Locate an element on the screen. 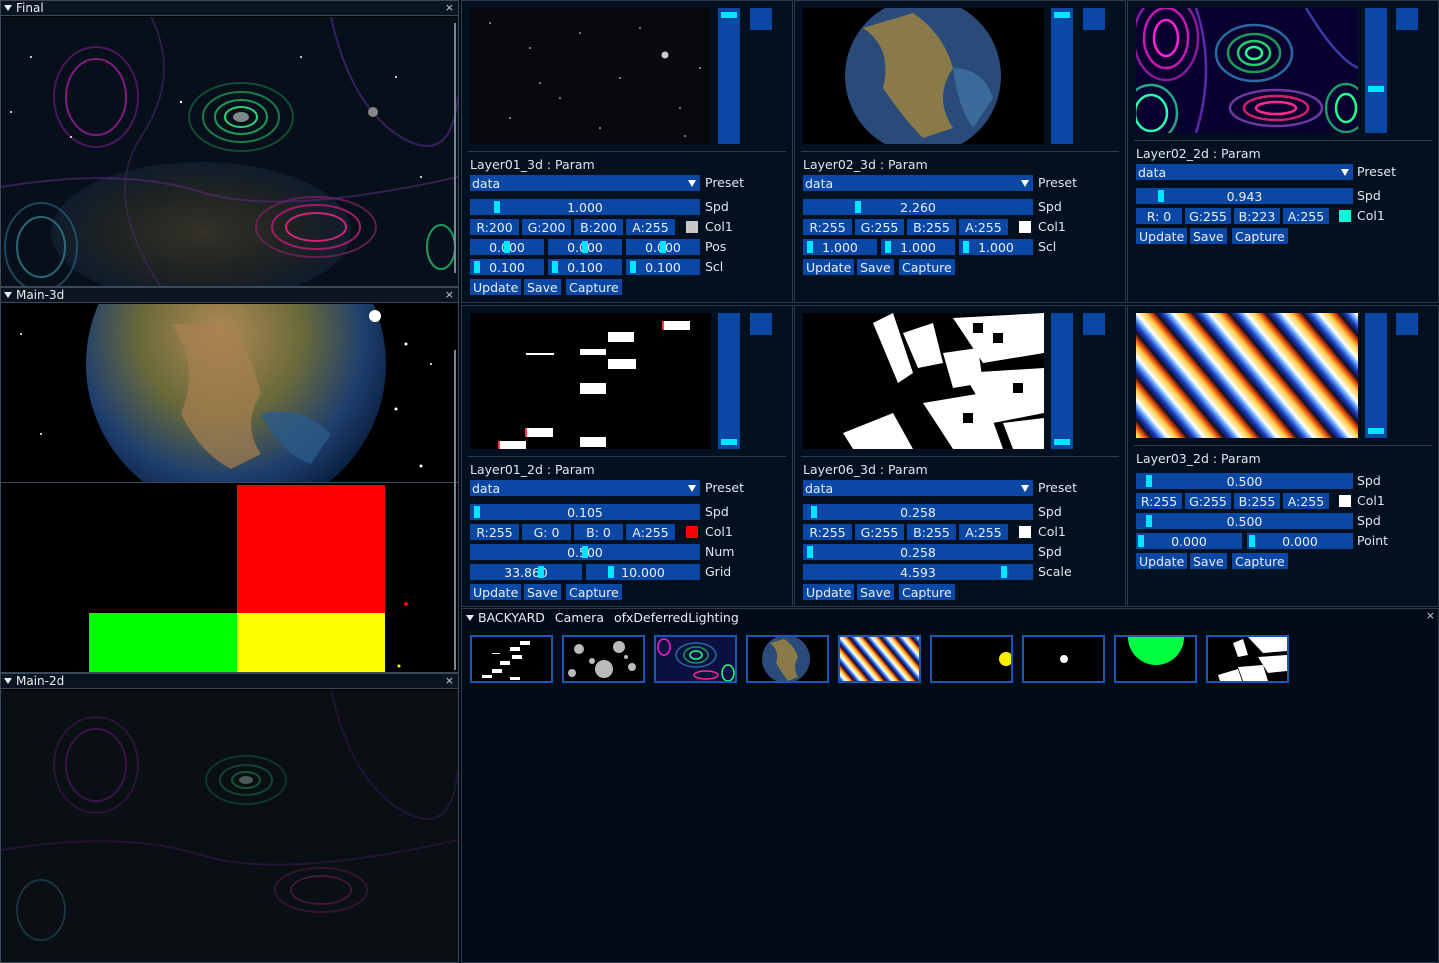 The width and height of the screenshot is (1439, 963). pos-y-slider: 0.000 is located at coordinates (585, 247).